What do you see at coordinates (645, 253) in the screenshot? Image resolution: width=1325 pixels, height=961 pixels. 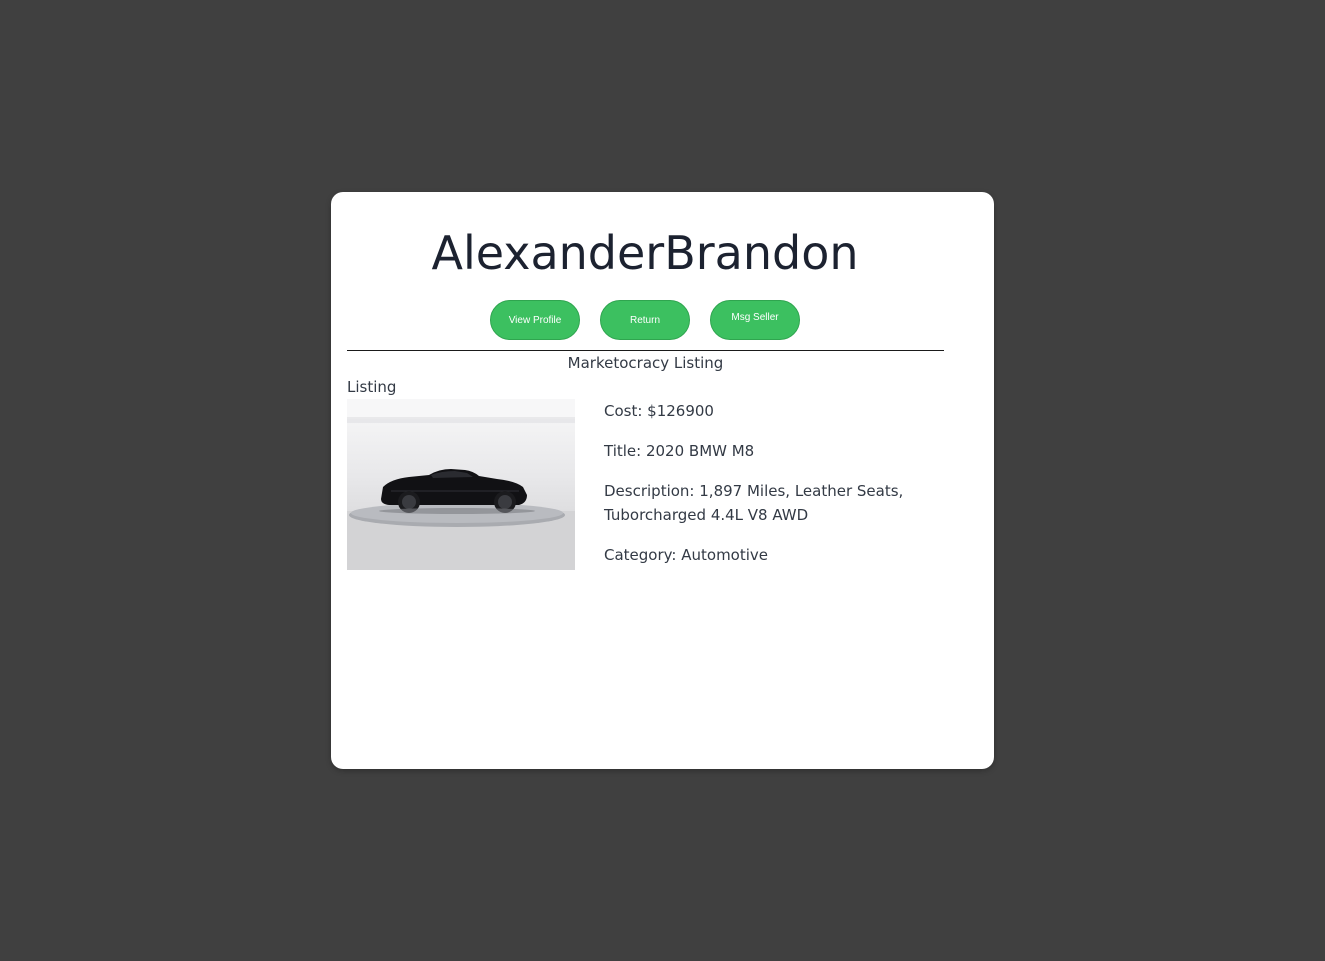 I see `seller-username: AlexanderBrandon` at bounding box center [645, 253].